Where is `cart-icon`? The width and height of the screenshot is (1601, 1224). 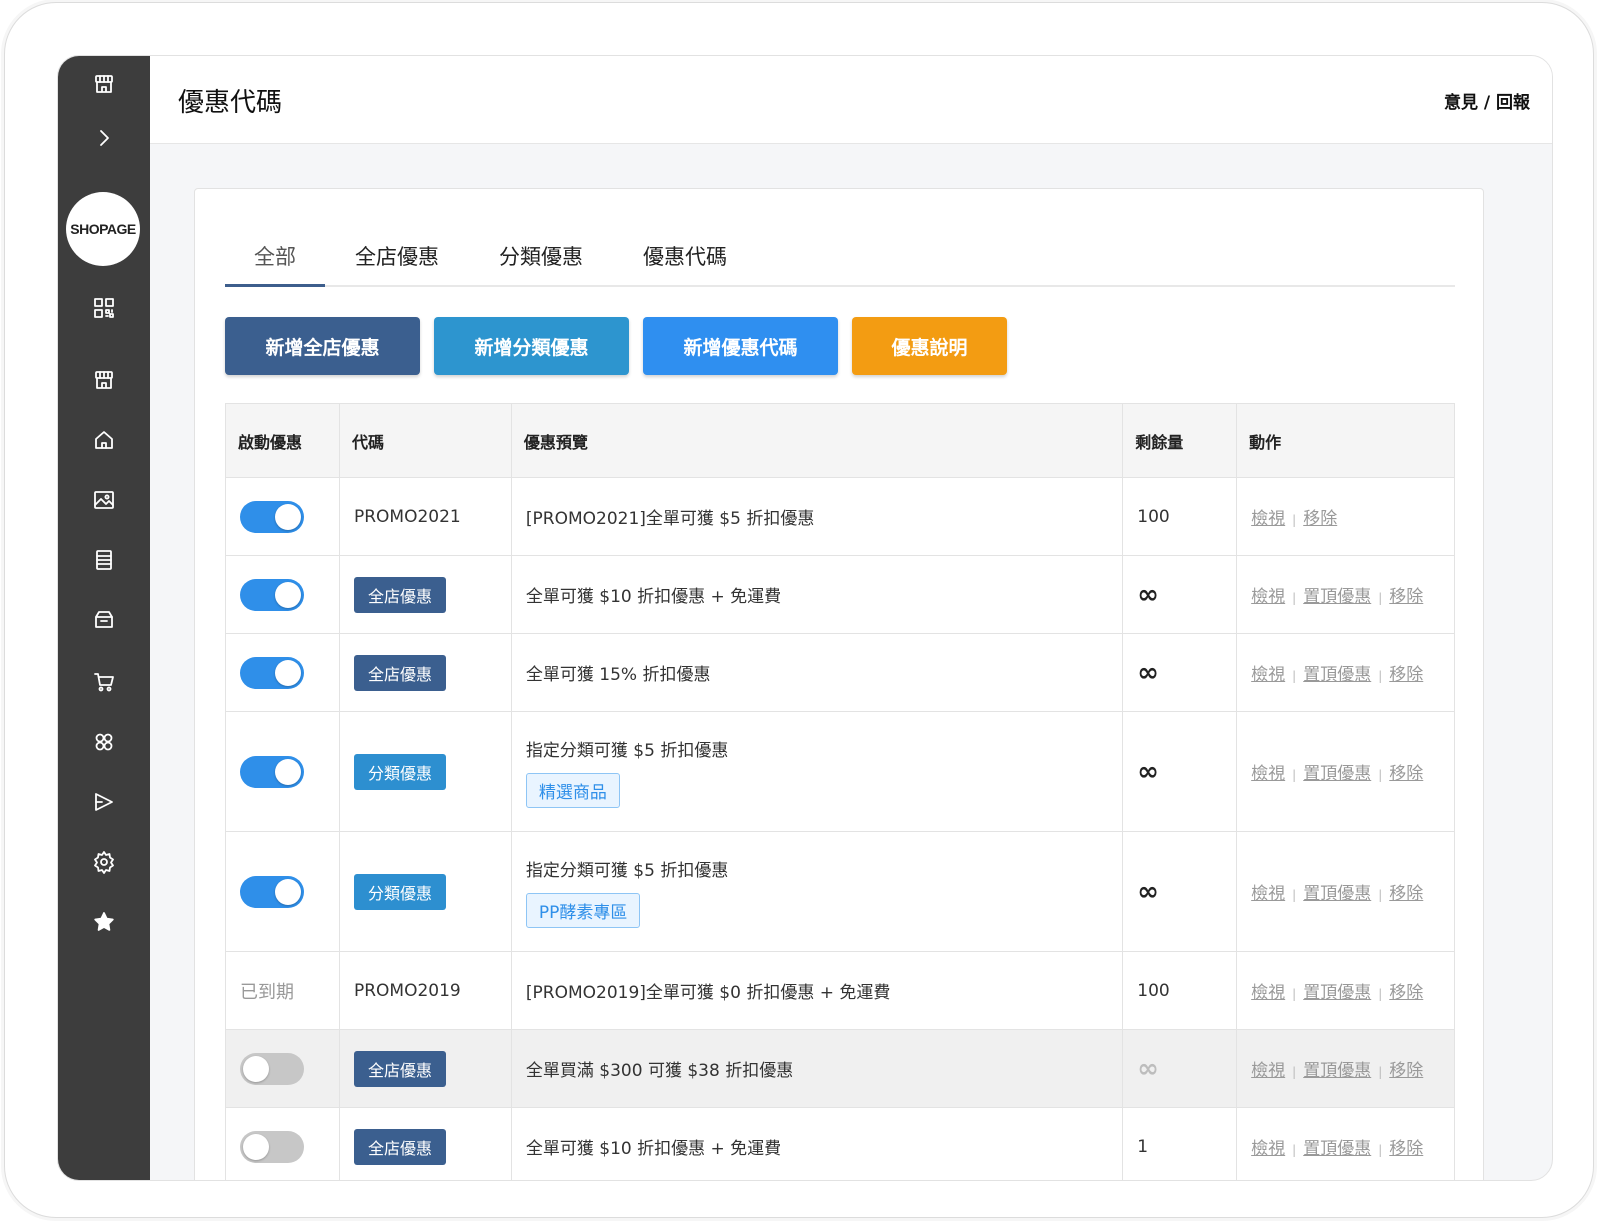
cart-icon is located at coordinates (104, 682).